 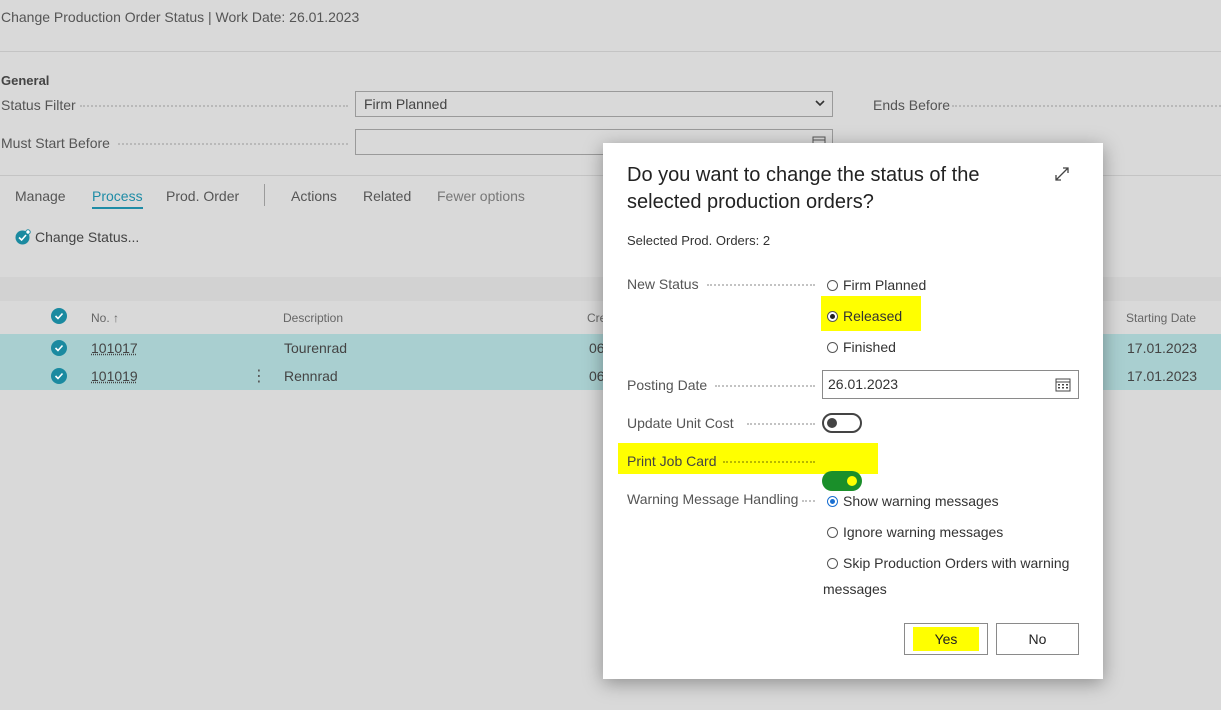 I want to click on posting-date-input: 26.01.2023, so click(x=950, y=384).